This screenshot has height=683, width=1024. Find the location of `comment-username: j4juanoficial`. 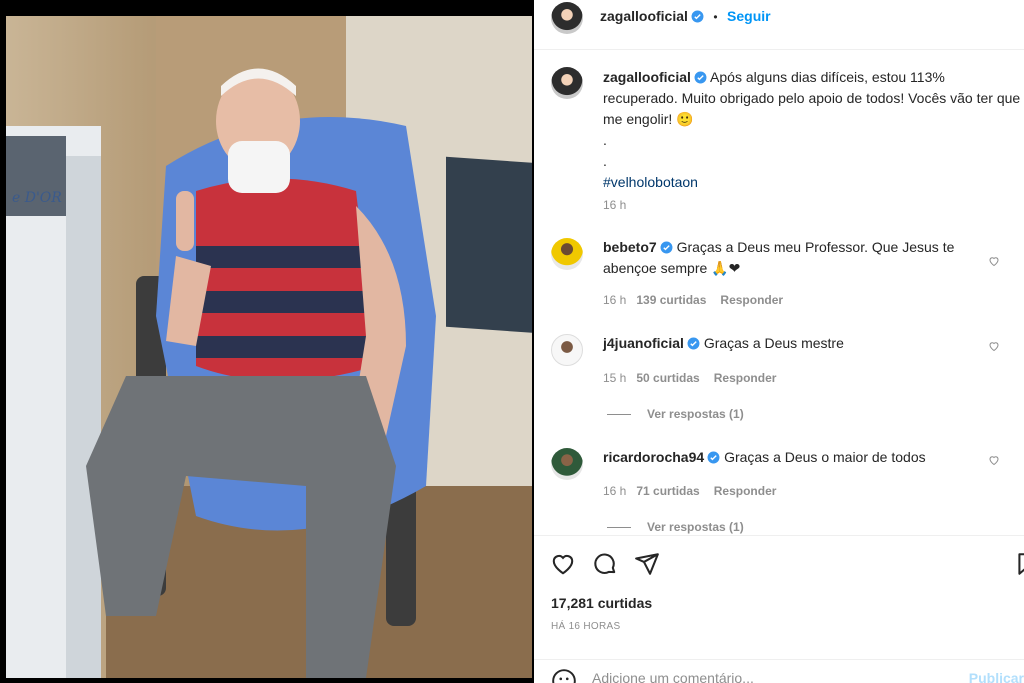

comment-username: j4juanoficial is located at coordinates (643, 343).